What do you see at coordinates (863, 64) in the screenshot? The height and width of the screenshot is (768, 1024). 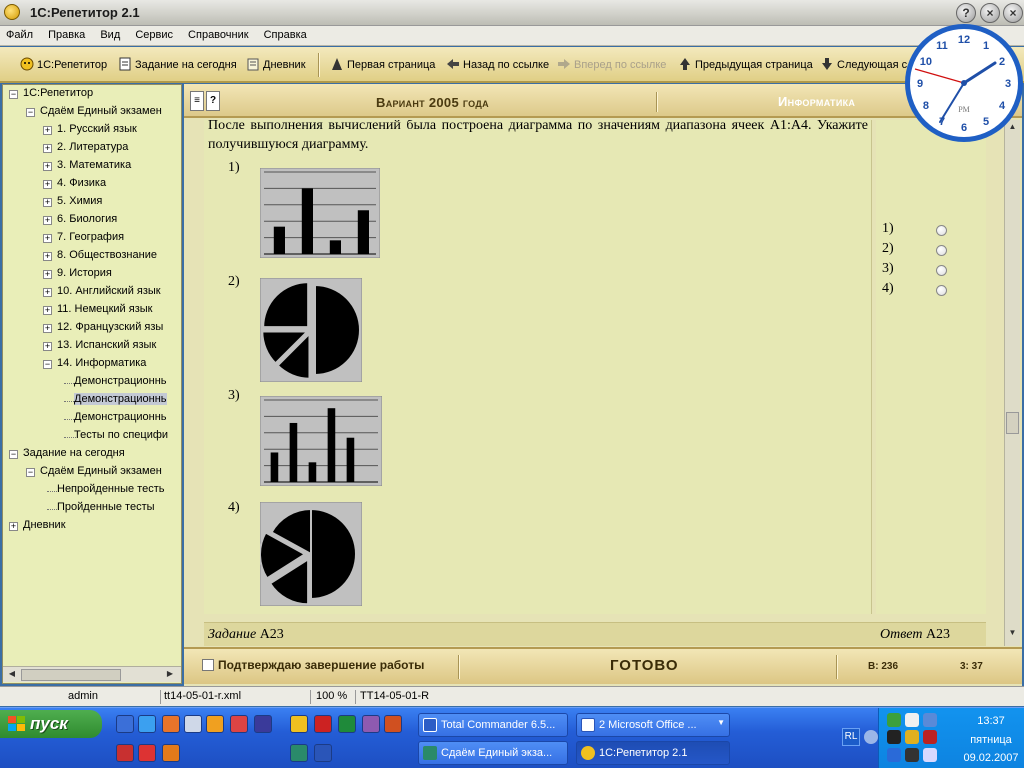 I see `toolbar-next-page-button: Следующая с` at bounding box center [863, 64].